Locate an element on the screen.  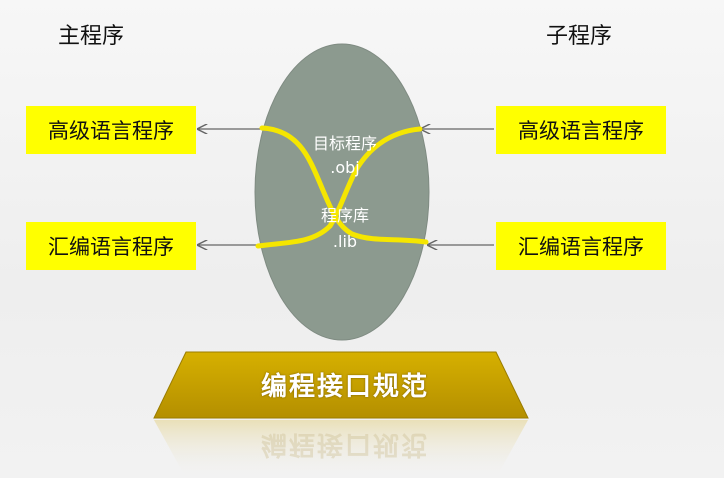
interface-spec-title-reflection: 编程接口规范 is located at coordinates (344, 444).